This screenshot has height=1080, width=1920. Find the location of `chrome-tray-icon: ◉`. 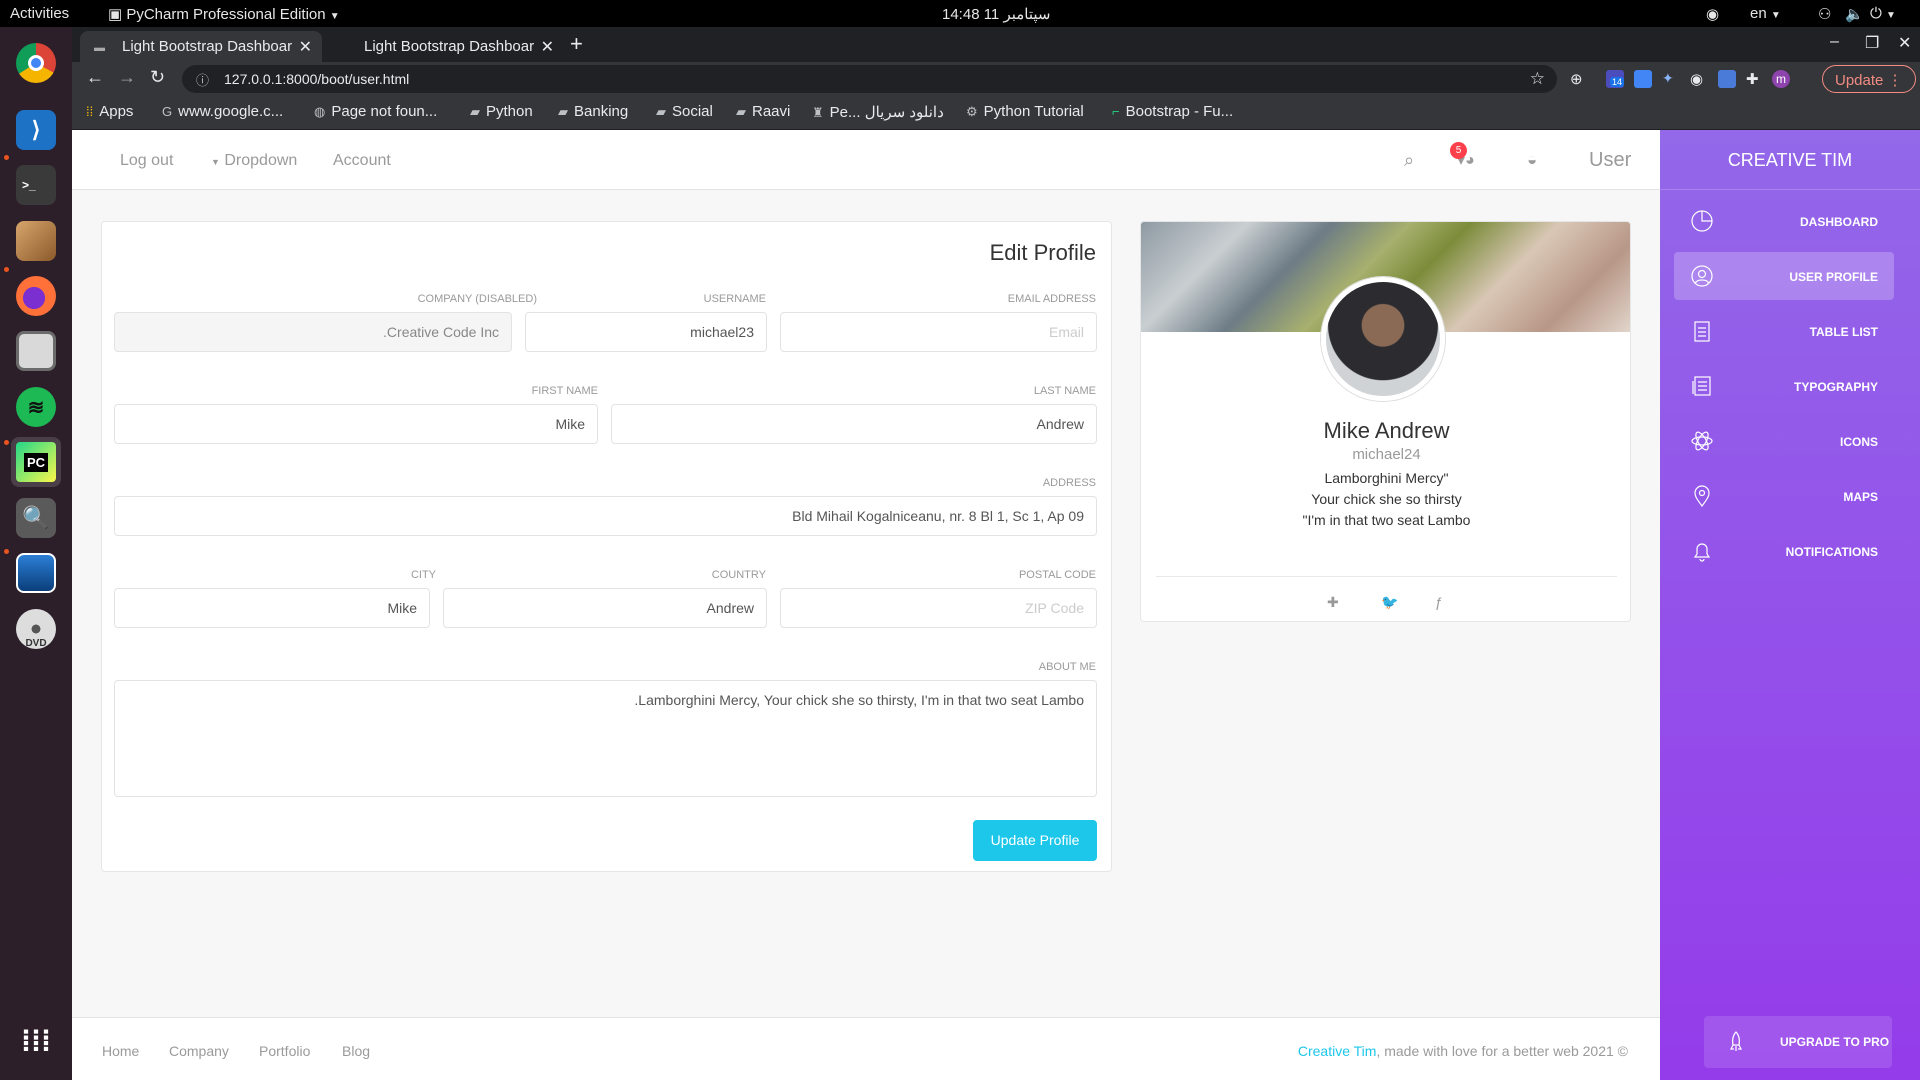

chrome-tray-icon: ◉ is located at coordinates (1712, 14).